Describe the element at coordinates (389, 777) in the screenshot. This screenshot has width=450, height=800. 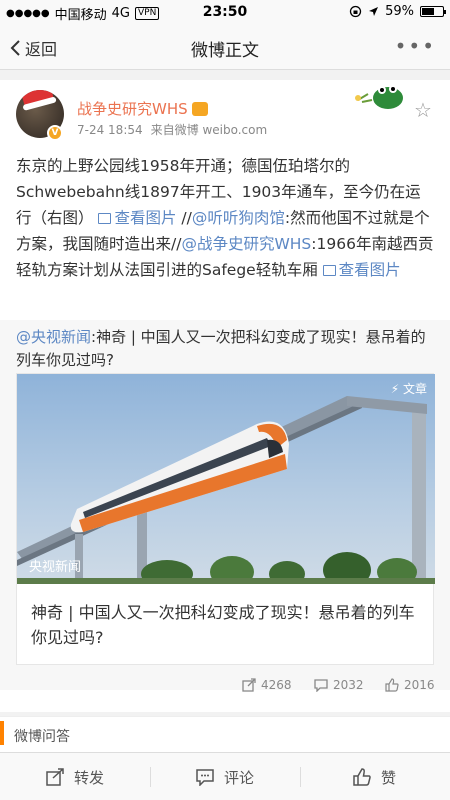
I see `like-button-label: 赞` at that location.